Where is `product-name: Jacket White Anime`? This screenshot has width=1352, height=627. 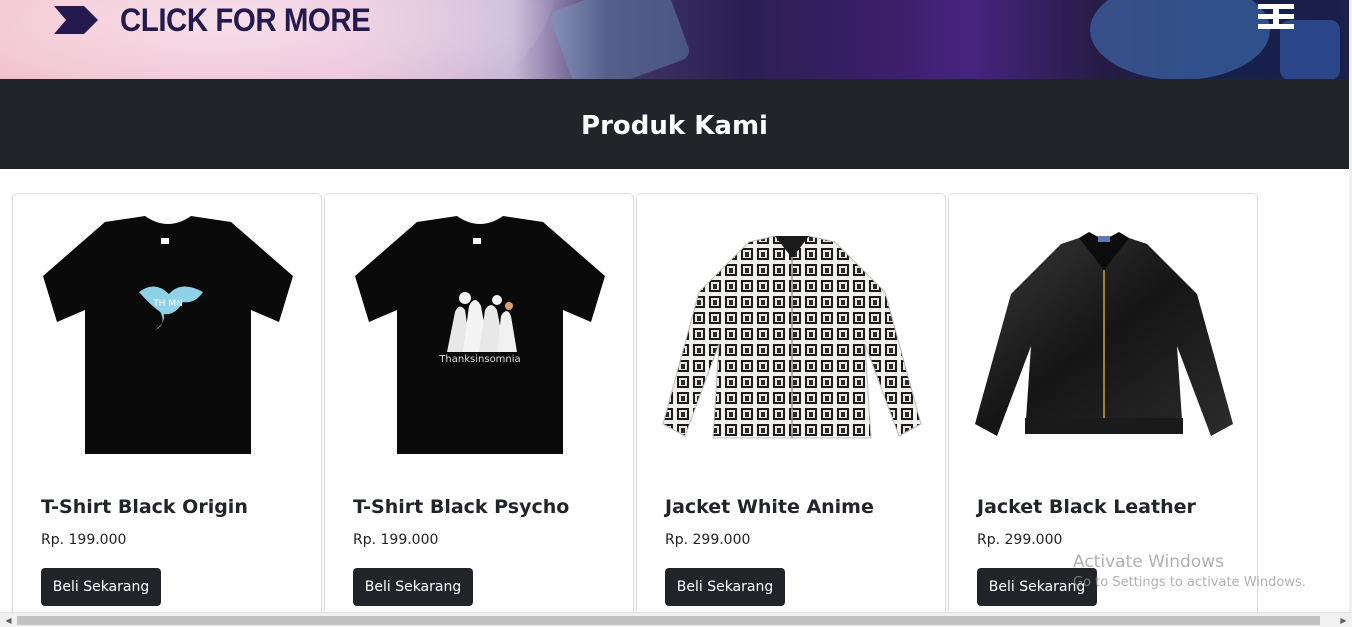
product-name: Jacket White Anime is located at coordinates (769, 507).